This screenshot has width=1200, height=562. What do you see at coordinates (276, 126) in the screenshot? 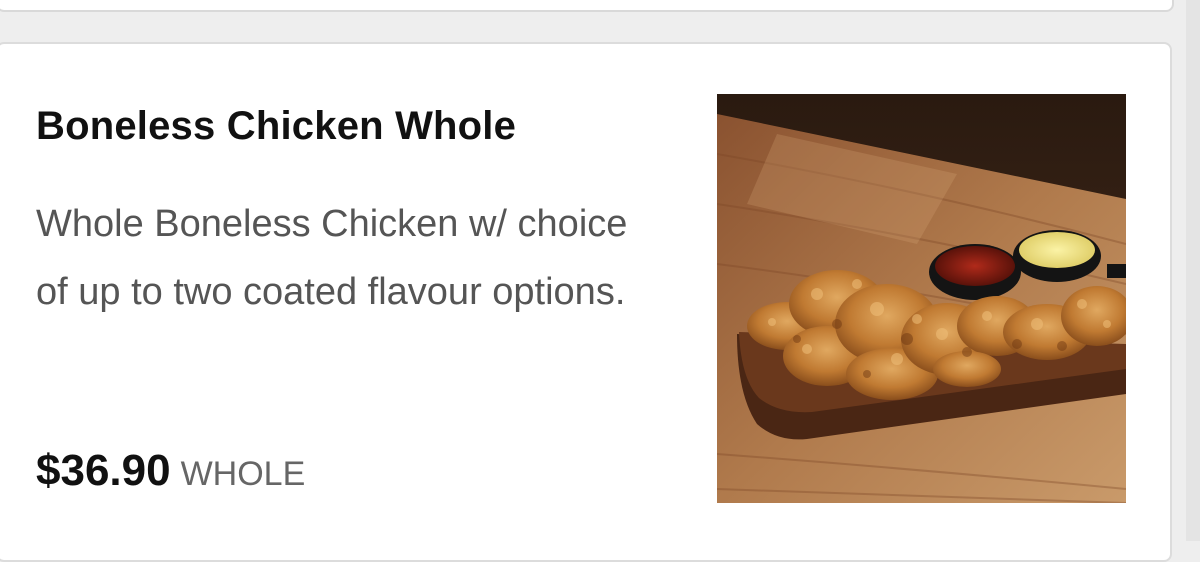
I see `item-title: Boneless Chicken Whole` at bounding box center [276, 126].